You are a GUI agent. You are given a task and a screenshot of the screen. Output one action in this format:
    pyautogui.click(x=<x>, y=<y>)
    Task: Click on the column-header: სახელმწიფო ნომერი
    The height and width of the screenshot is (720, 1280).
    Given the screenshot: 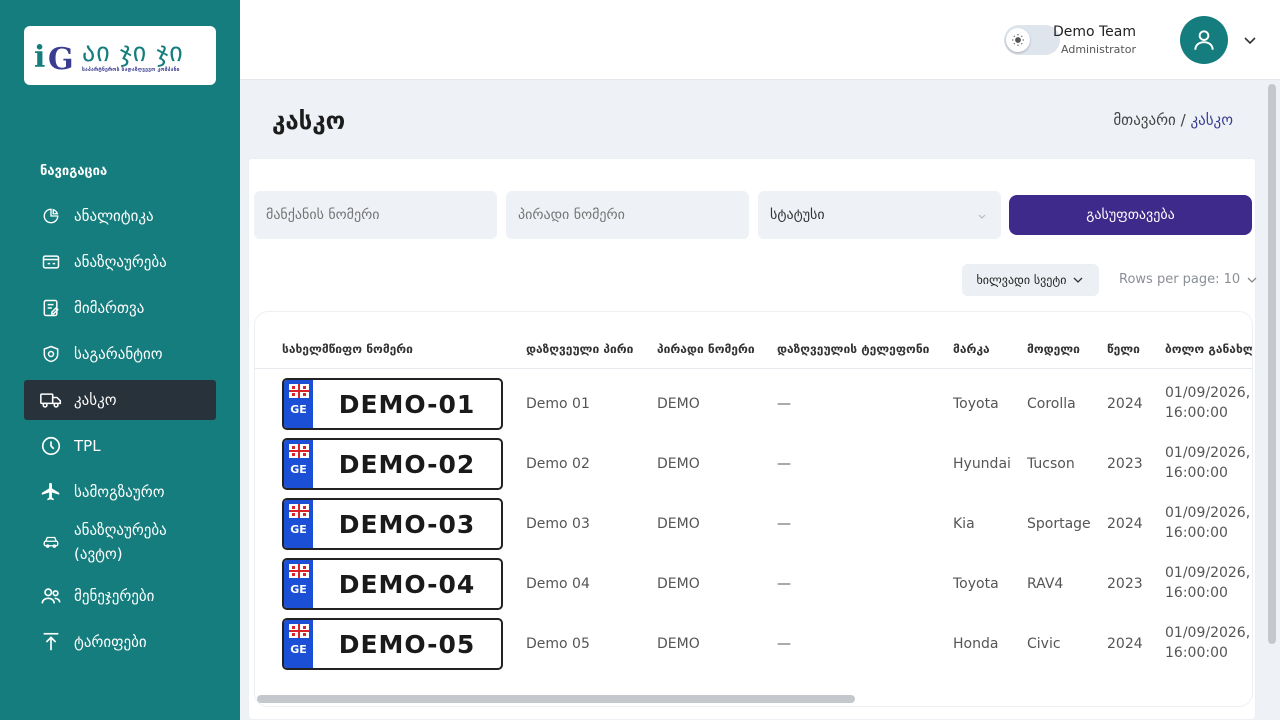 What is the action you would take?
    pyautogui.click(x=347, y=349)
    